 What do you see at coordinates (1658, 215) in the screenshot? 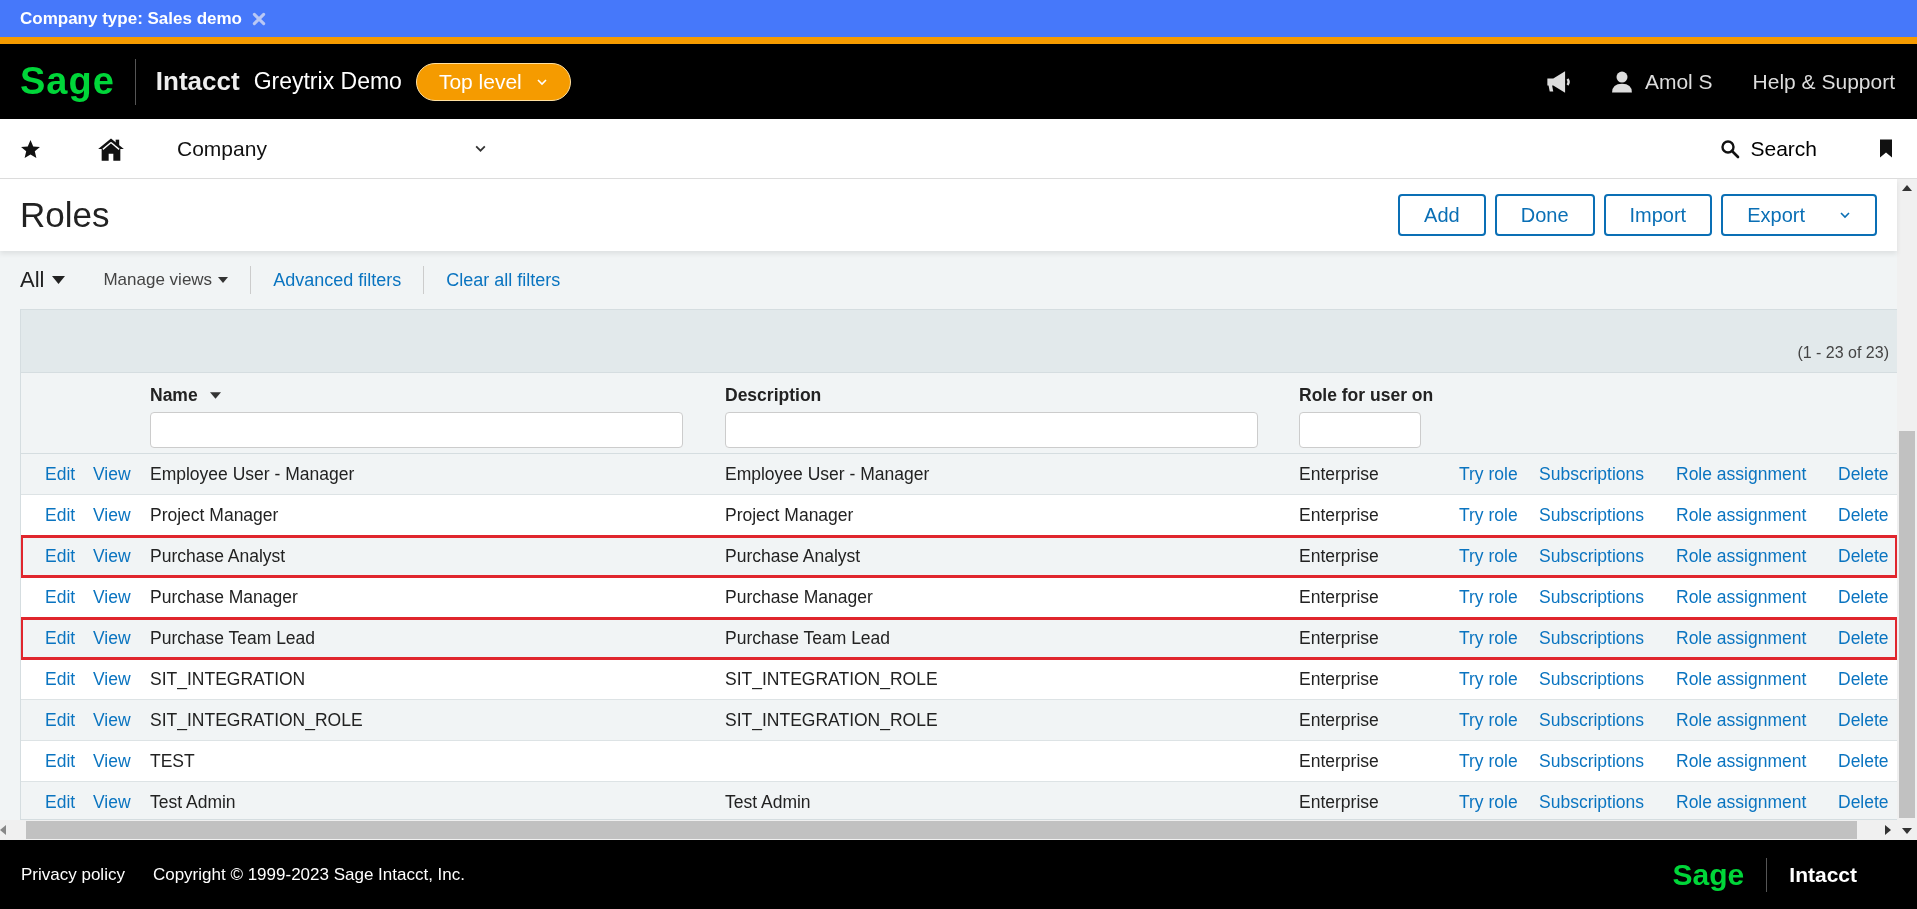
I see `action-button: Import` at bounding box center [1658, 215].